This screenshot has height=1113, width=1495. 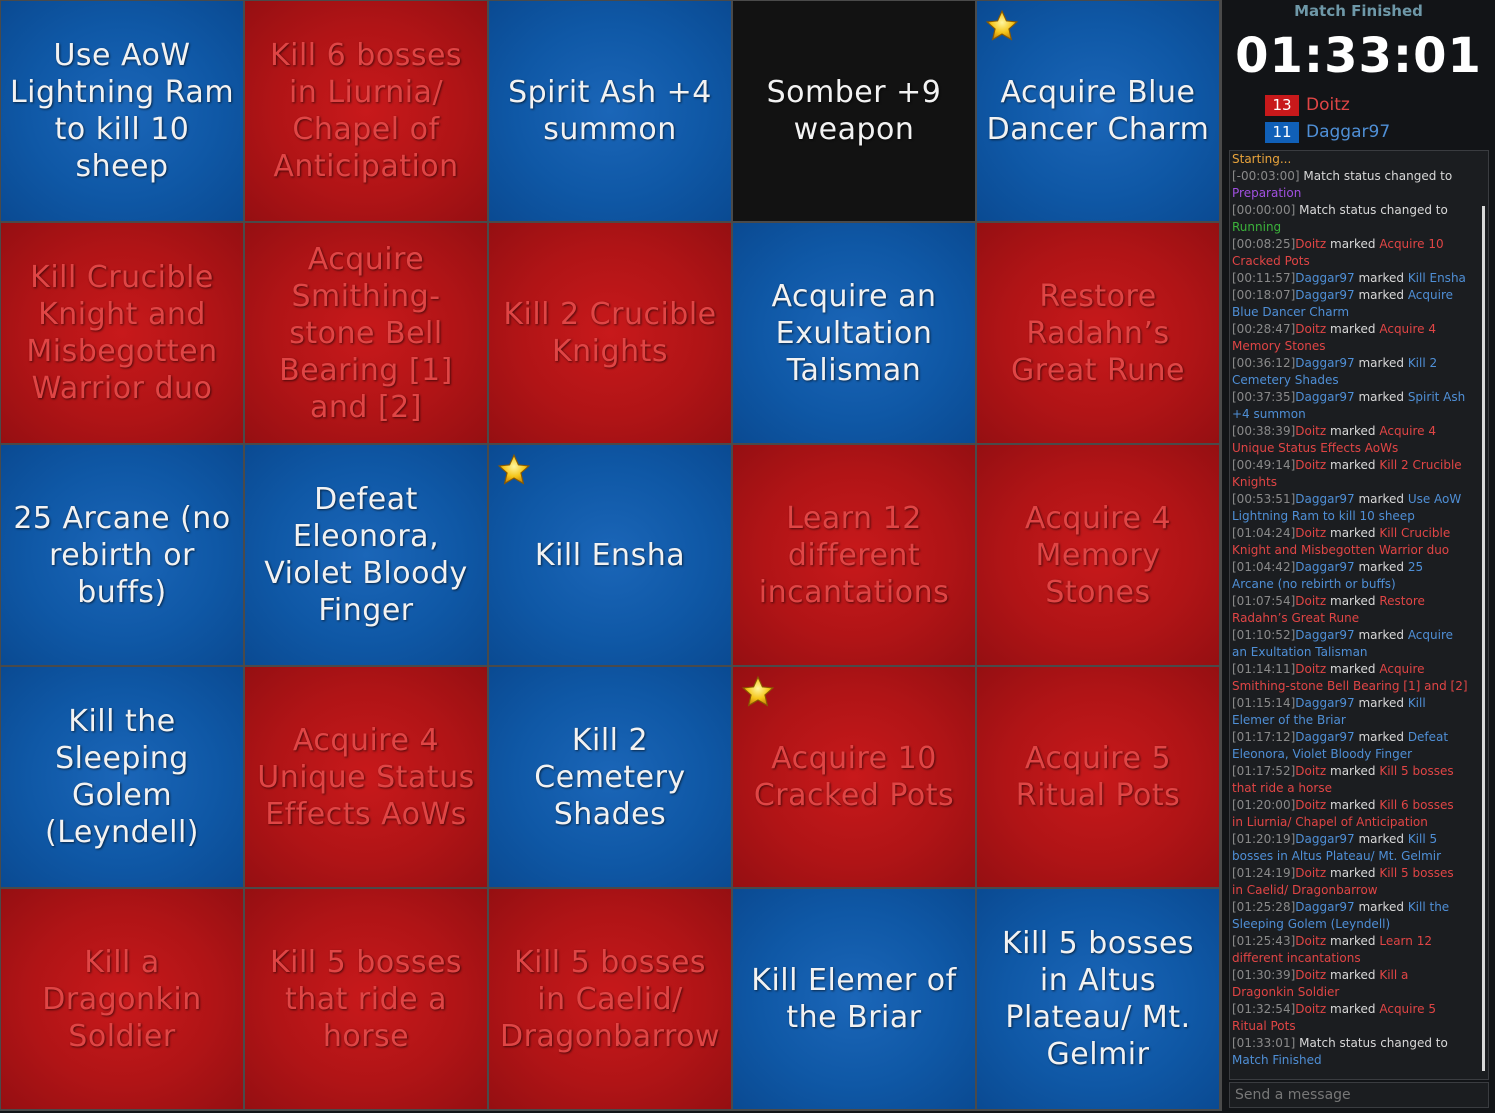 I want to click on chat-timestamp: [01:25:43], so click(x=1264, y=941).